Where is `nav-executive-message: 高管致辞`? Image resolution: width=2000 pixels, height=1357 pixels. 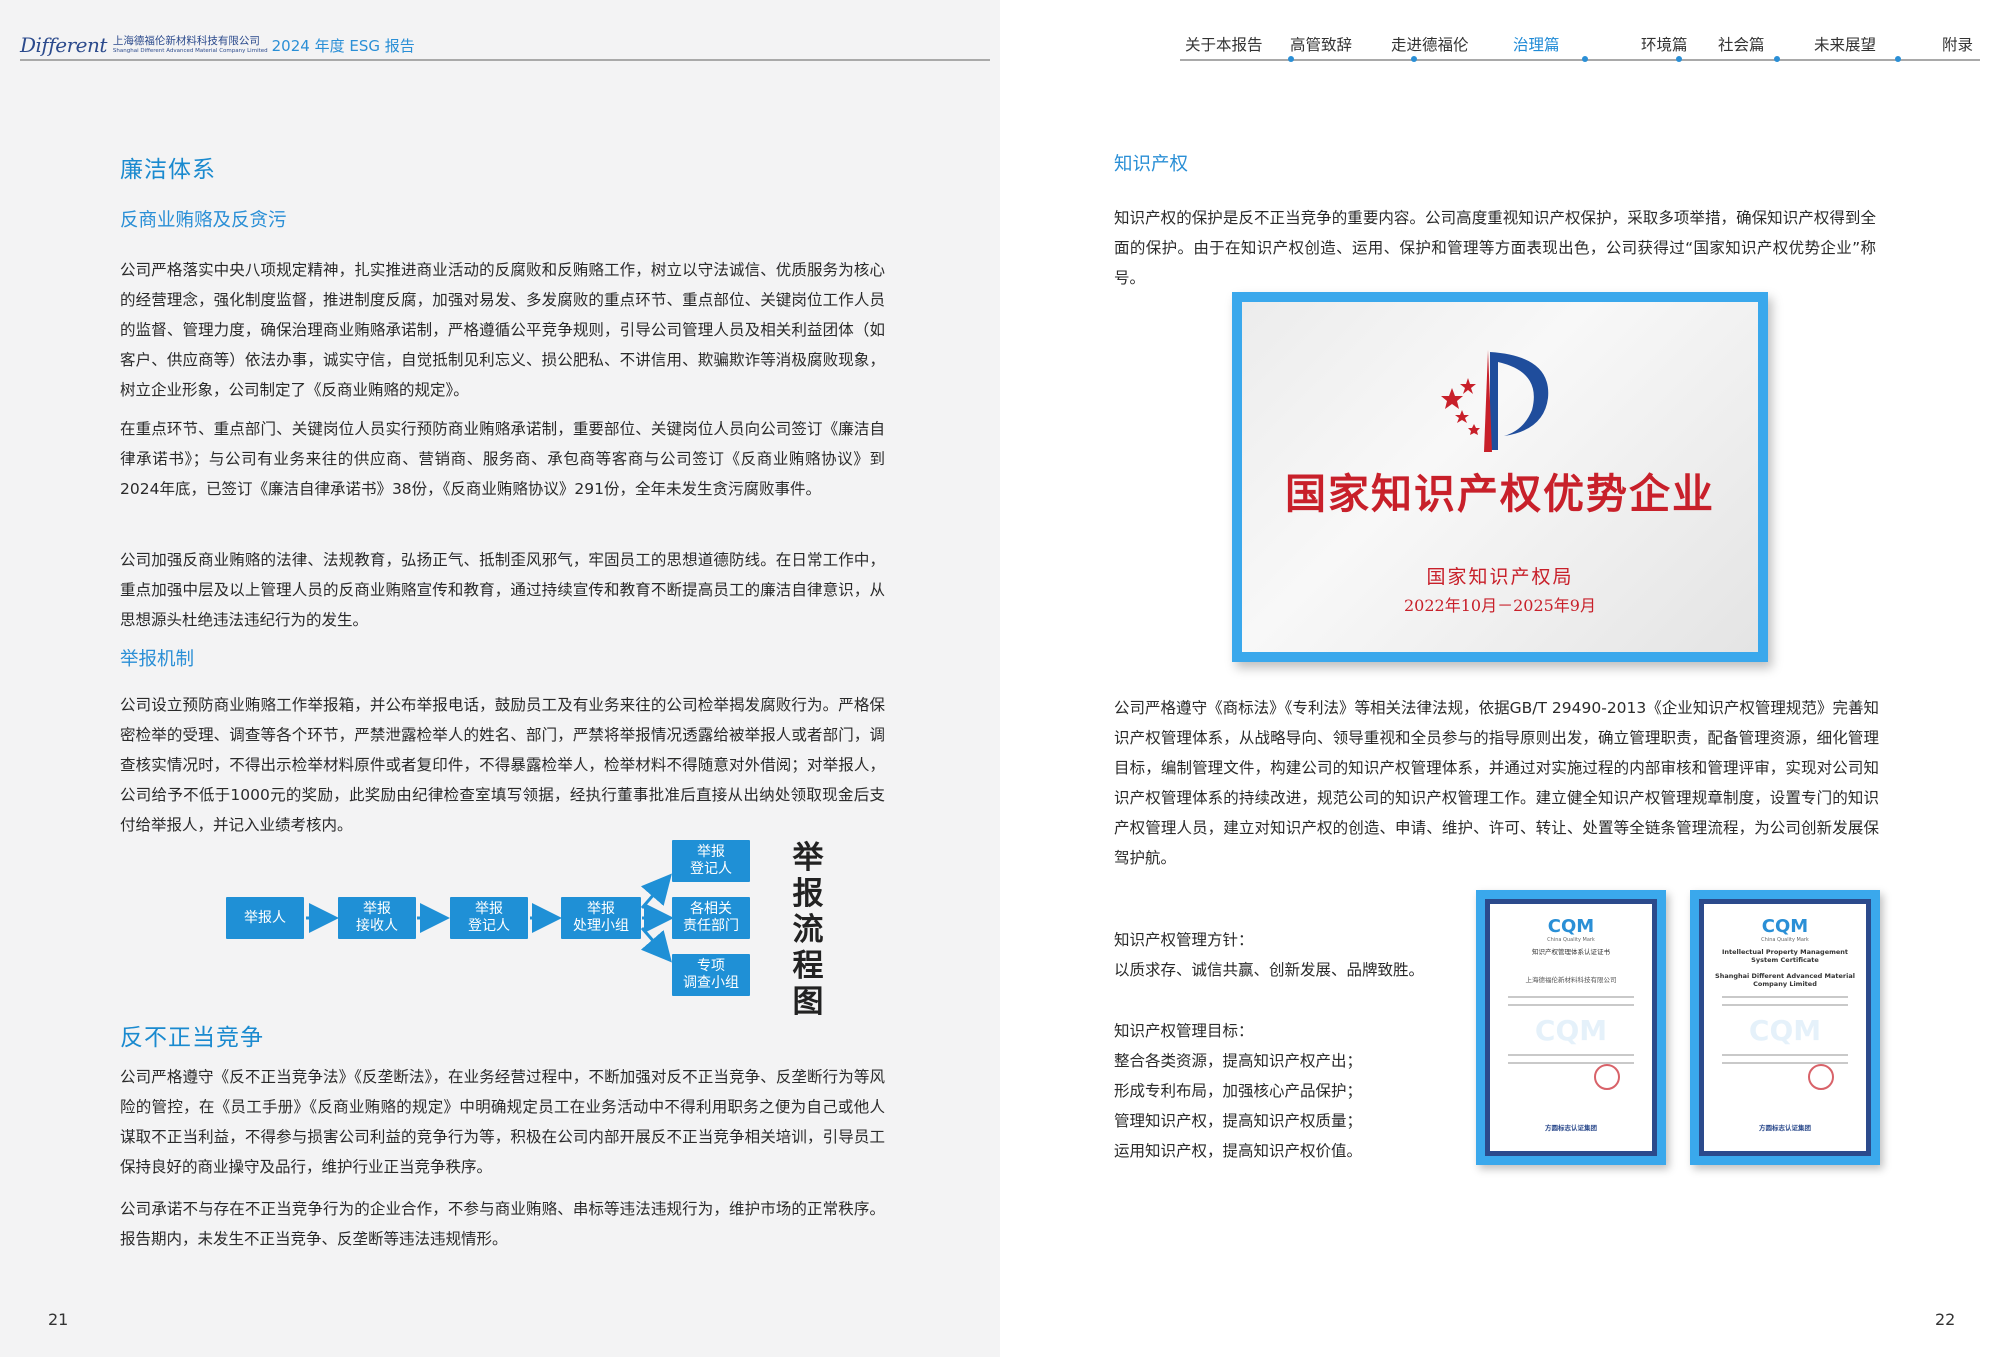
nav-executive-message: 高管致辞 is located at coordinates (1340, 44).